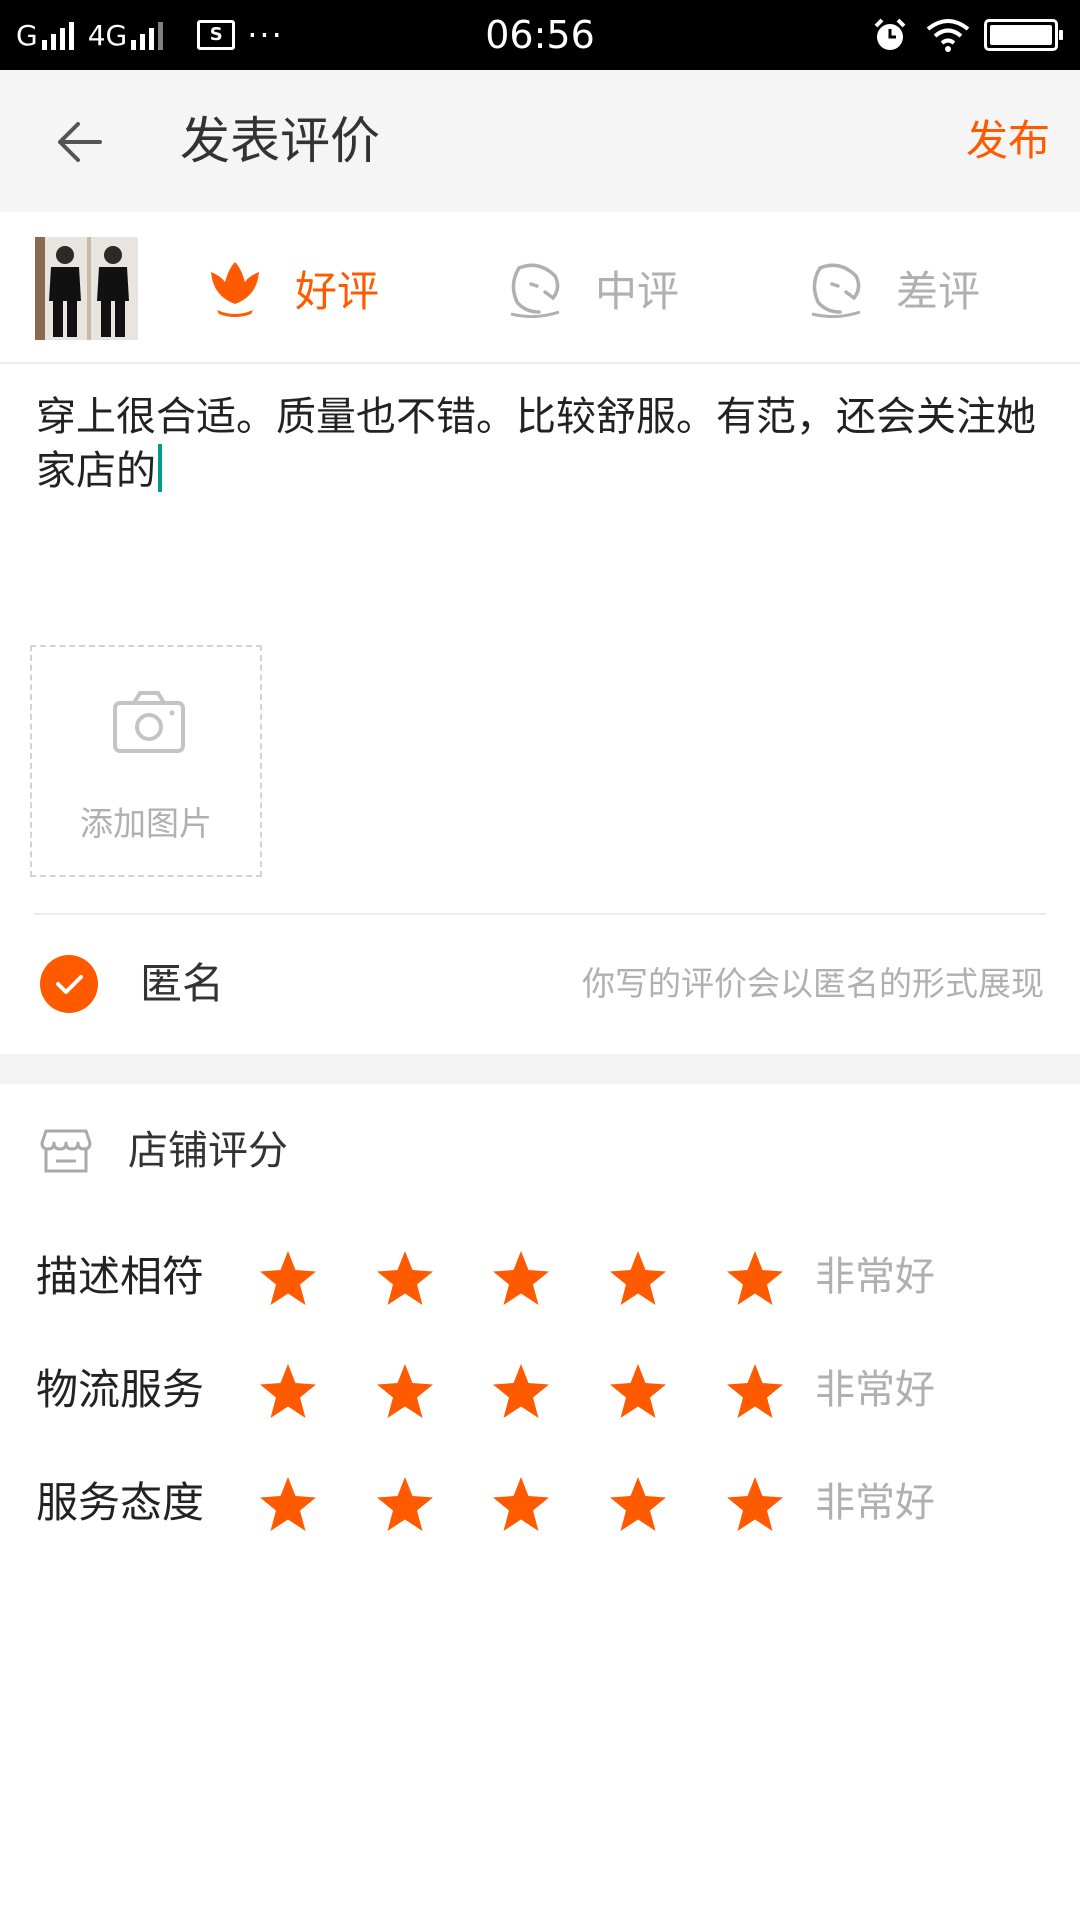 The image size is (1080, 1920). Describe the element at coordinates (540, 35) in the screenshot. I see `status-bar: G 4G S ··· 06:56` at that location.